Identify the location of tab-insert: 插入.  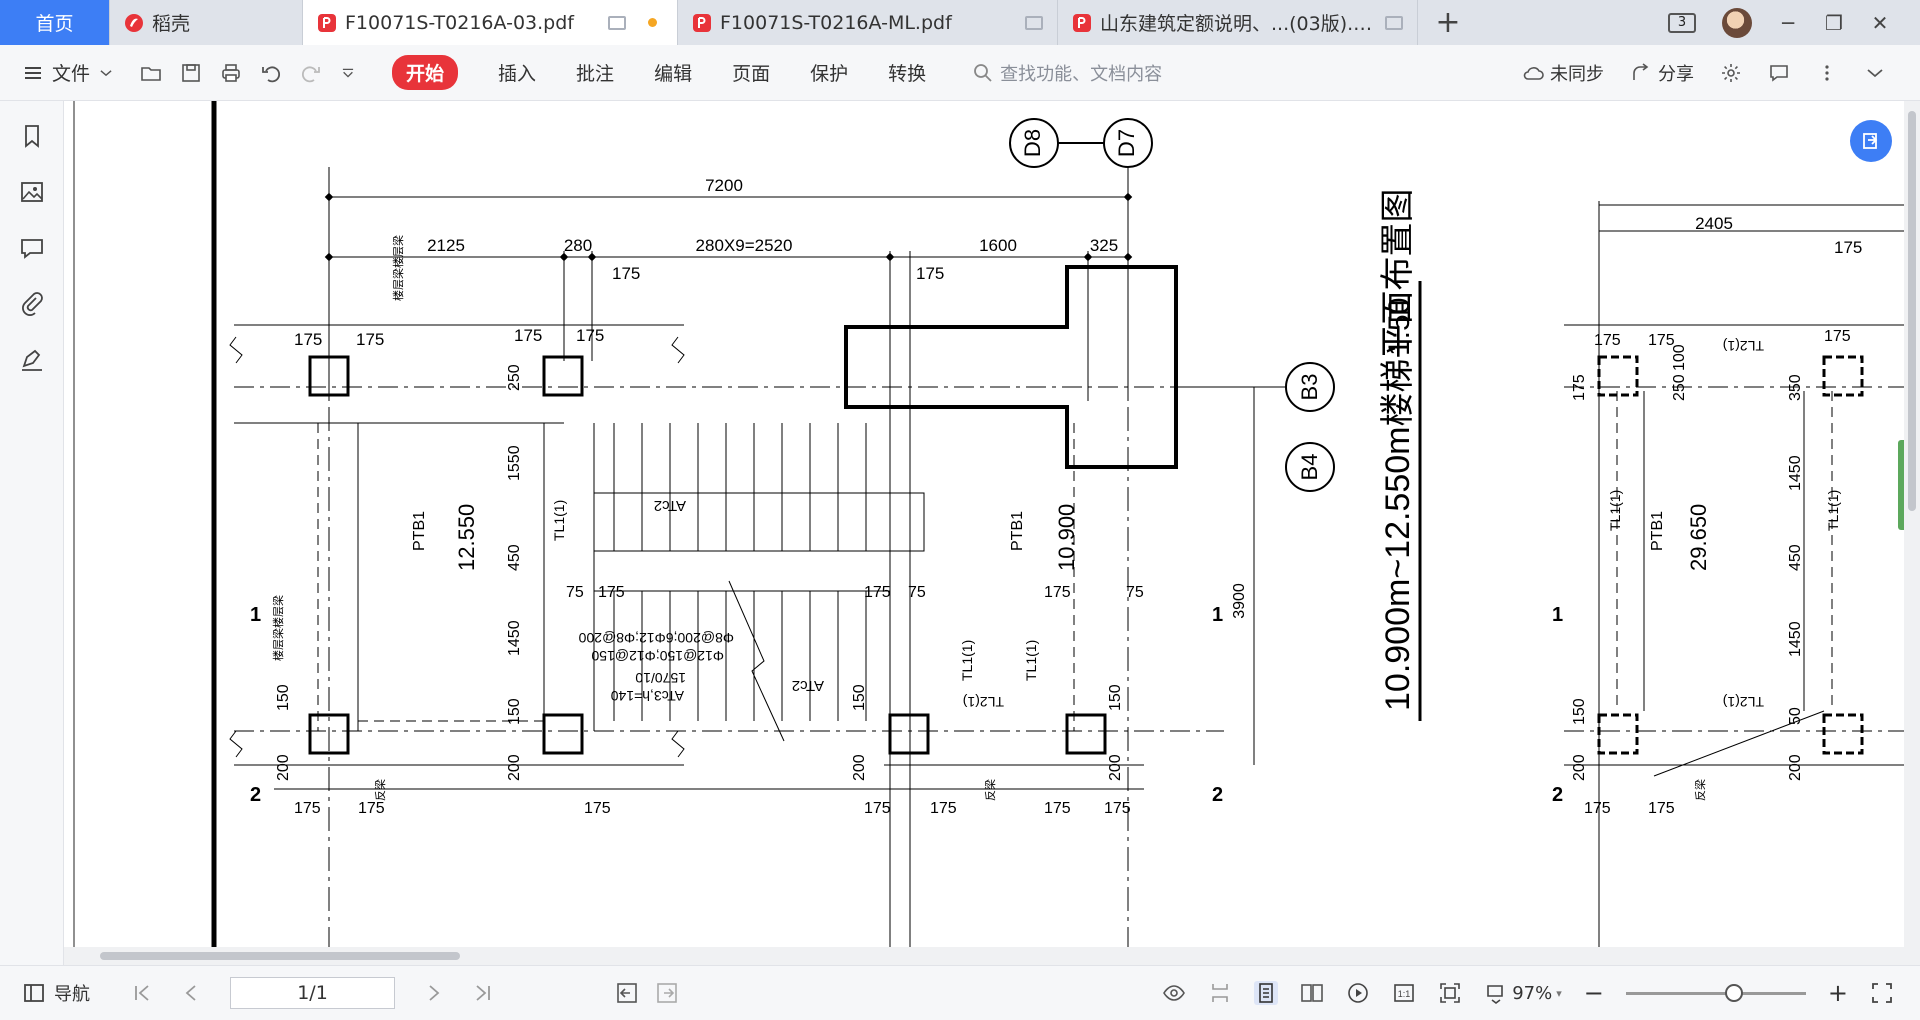
(517, 72).